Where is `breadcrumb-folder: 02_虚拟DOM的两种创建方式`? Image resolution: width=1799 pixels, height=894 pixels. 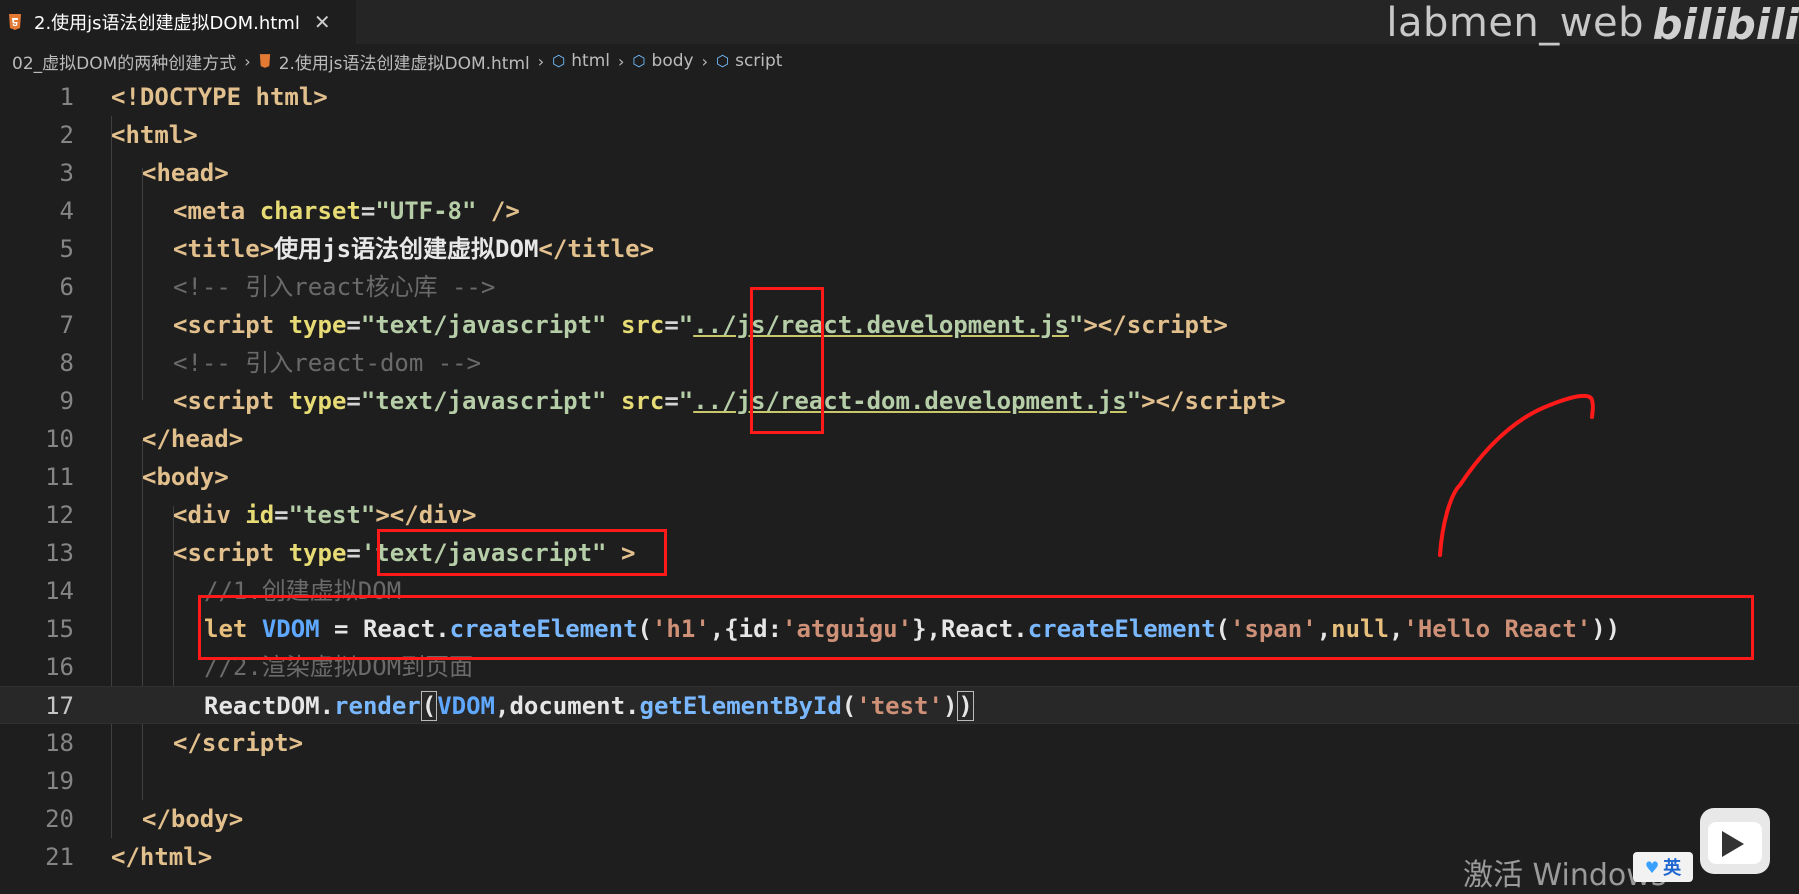
breadcrumb-folder: 02_虚拟DOM的两种创建方式 is located at coordinates (124, 61).